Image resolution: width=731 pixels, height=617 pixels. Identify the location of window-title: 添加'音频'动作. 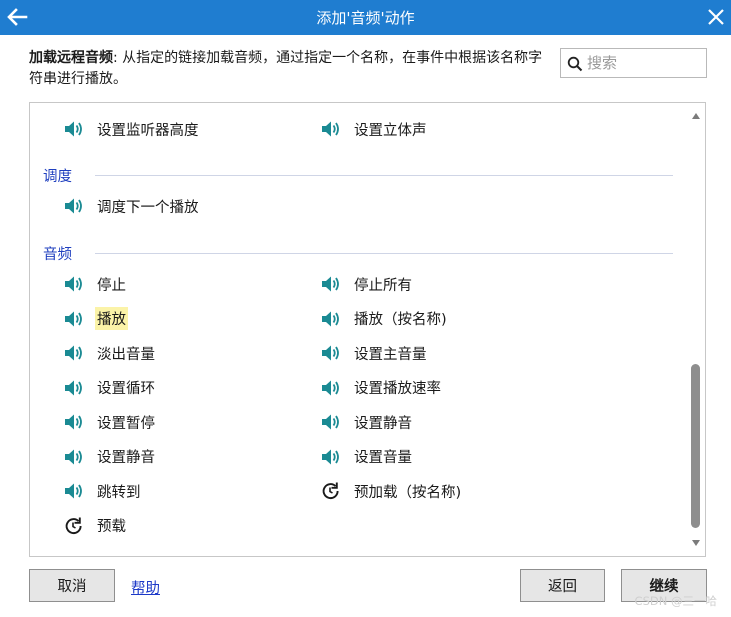
(365, 18).